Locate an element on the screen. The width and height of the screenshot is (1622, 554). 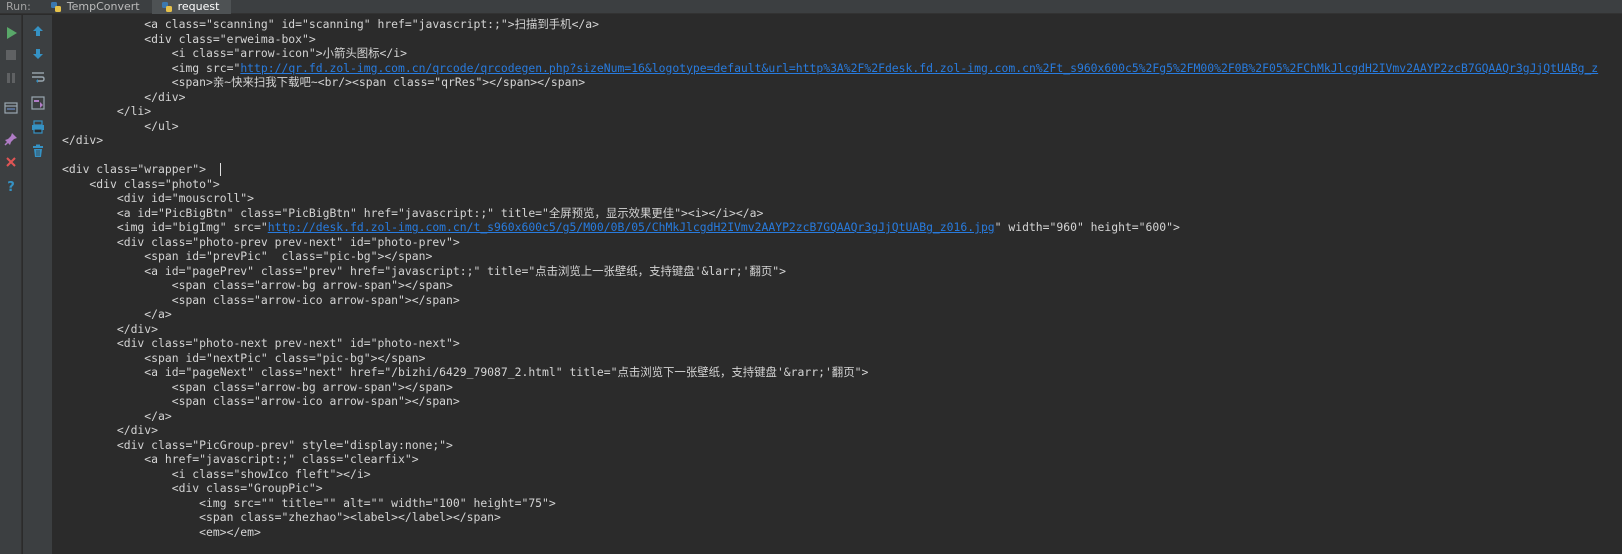
scroll-down-button is located at coordinates (38, 54).